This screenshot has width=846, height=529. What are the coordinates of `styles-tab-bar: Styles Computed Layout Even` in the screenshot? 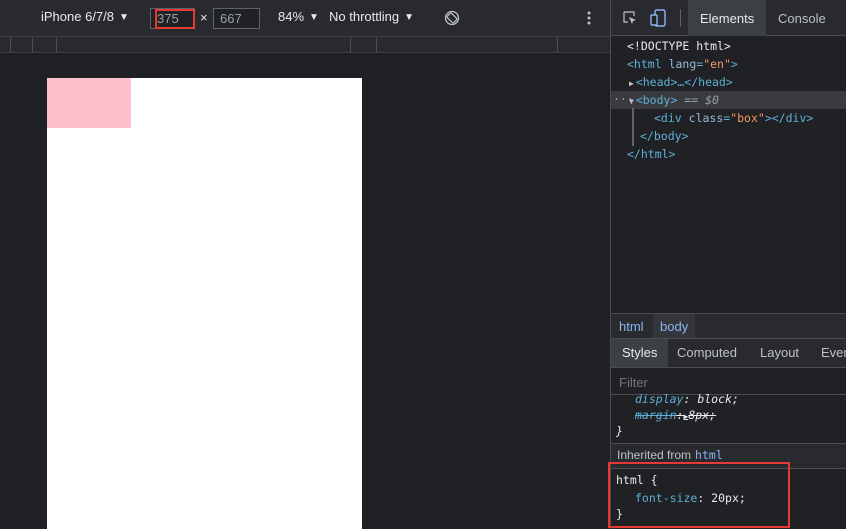 It's located at (728, 353).